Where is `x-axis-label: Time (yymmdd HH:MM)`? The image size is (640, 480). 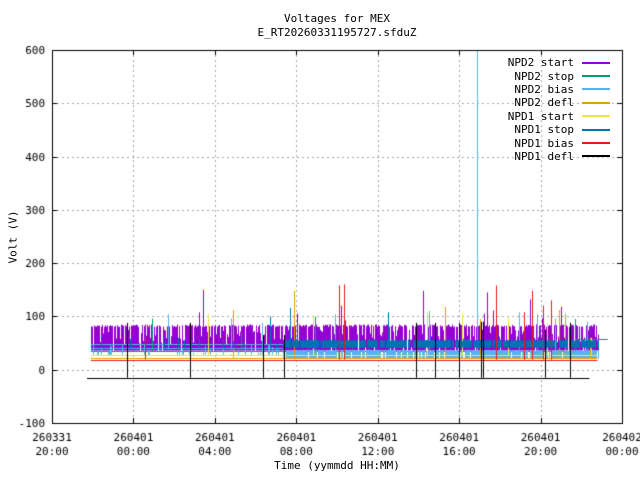
x-axis-label: Time (yymmdd HH:MM) is located at coordinates (337, 465).